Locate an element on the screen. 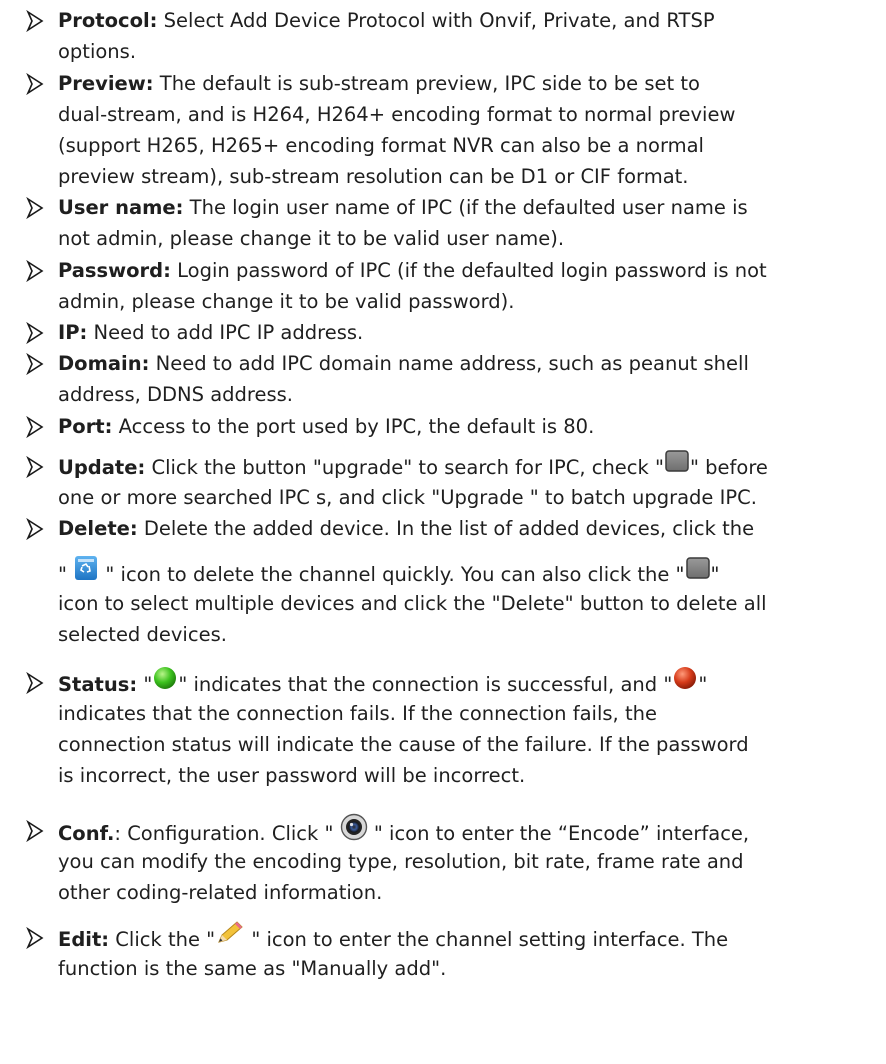  camera-lens-icon is located at coordinates (354, 831).